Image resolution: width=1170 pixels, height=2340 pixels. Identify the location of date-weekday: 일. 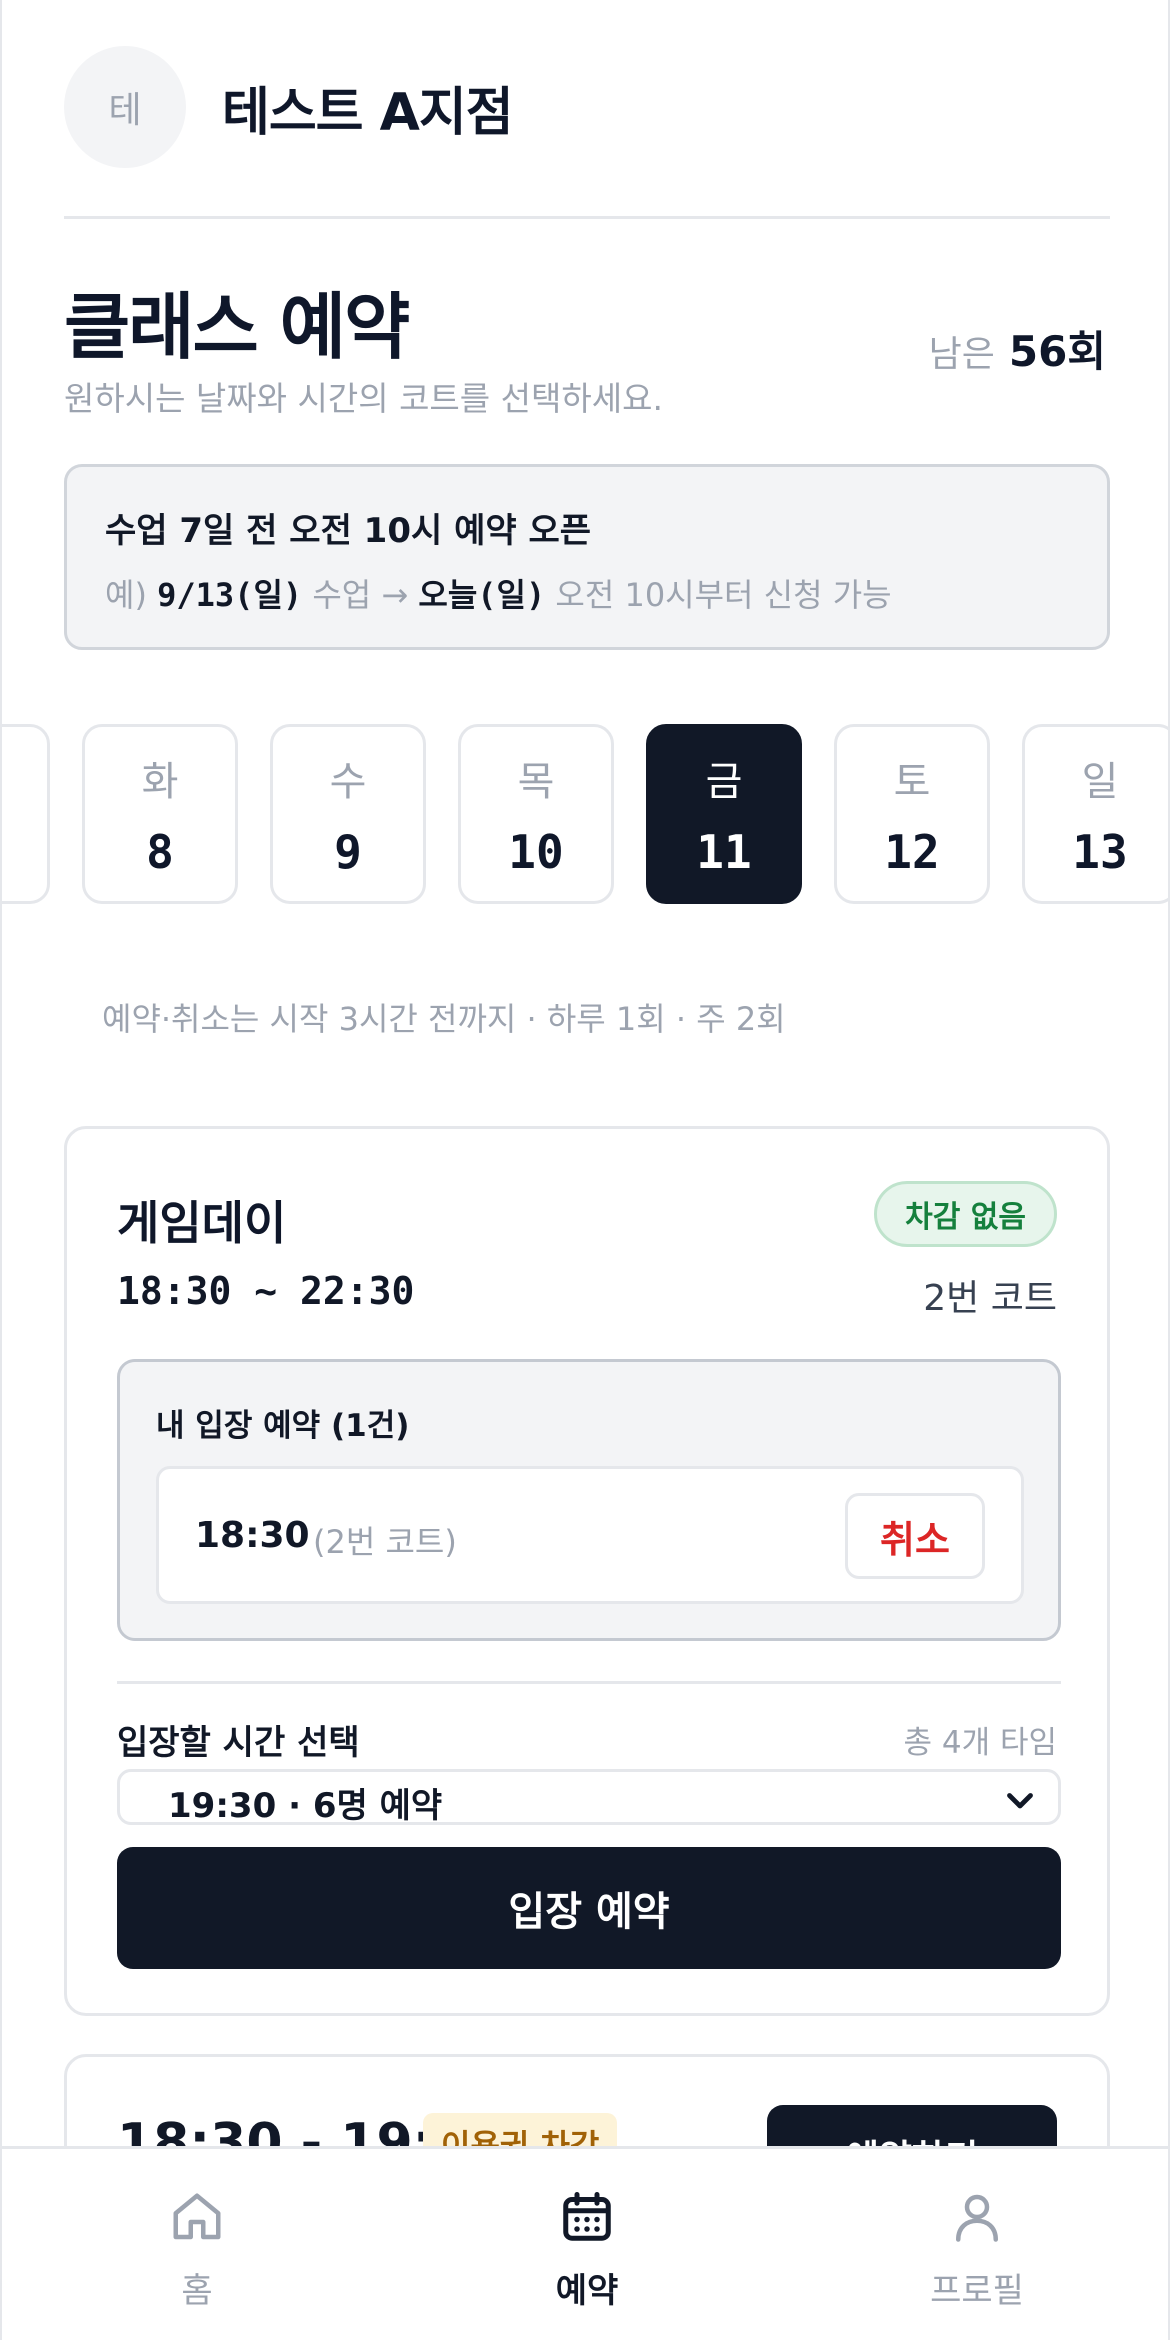
(1100, 782).